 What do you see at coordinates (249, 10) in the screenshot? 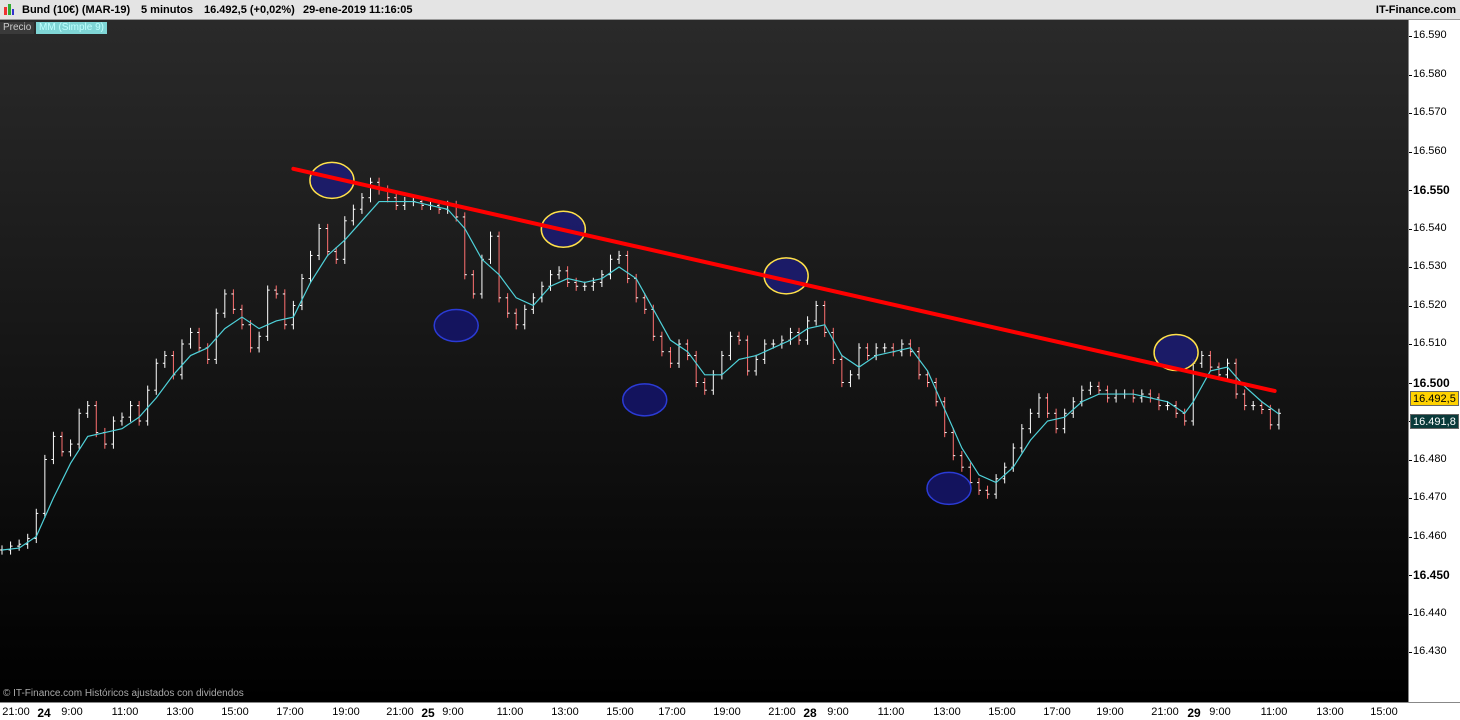
I see `last-quote: 16.492,5 (+0,02%)` at bounding box center [249, 10].